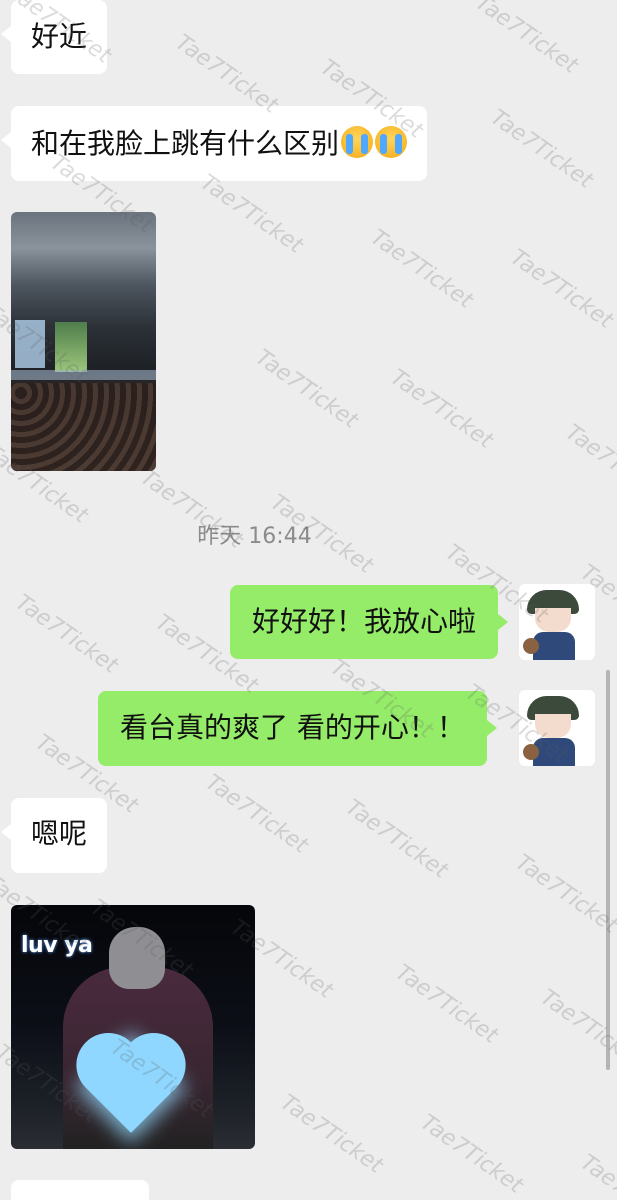  Describe the element at coordinates (59, 833) in the screenshot. I see `message-text: 嗯呢` at that location.